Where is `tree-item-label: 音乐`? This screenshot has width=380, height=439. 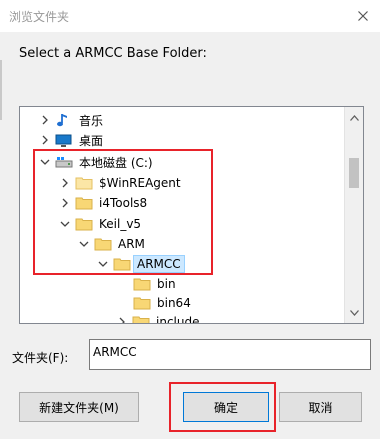
tree-item-label: 音乐 is located at coordinates (91, 120).